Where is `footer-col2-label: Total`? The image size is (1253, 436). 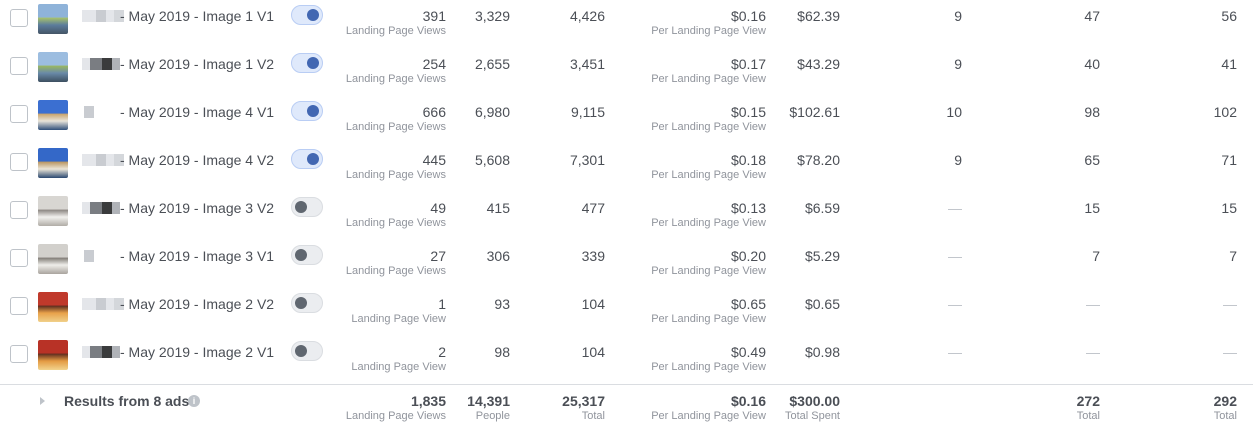 footer-col2-label: Total is located at coordinates (1088, 416).